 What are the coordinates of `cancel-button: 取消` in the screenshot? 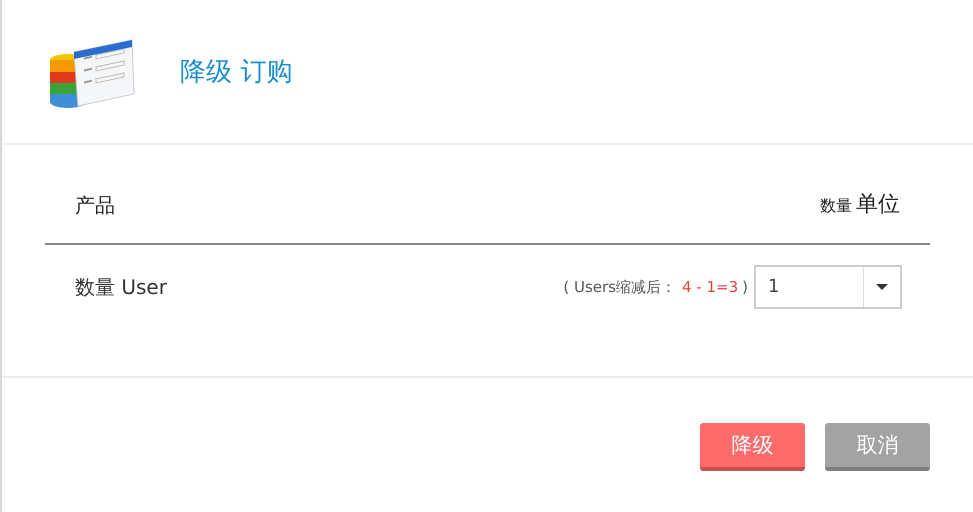 It's located at (877, 447).